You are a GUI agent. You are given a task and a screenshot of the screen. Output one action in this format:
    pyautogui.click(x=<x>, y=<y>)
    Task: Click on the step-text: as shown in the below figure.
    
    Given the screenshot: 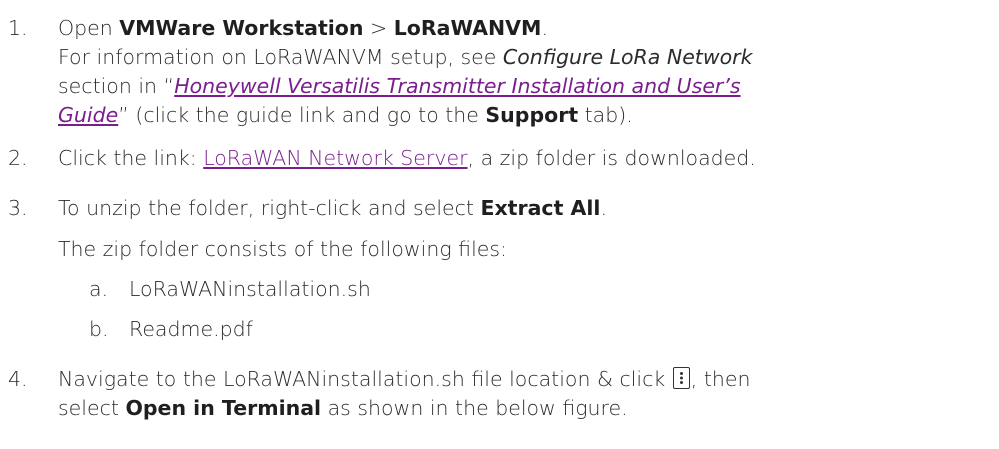 What is the action you would take?
    pyautogui.click(x=474, y=408)
    